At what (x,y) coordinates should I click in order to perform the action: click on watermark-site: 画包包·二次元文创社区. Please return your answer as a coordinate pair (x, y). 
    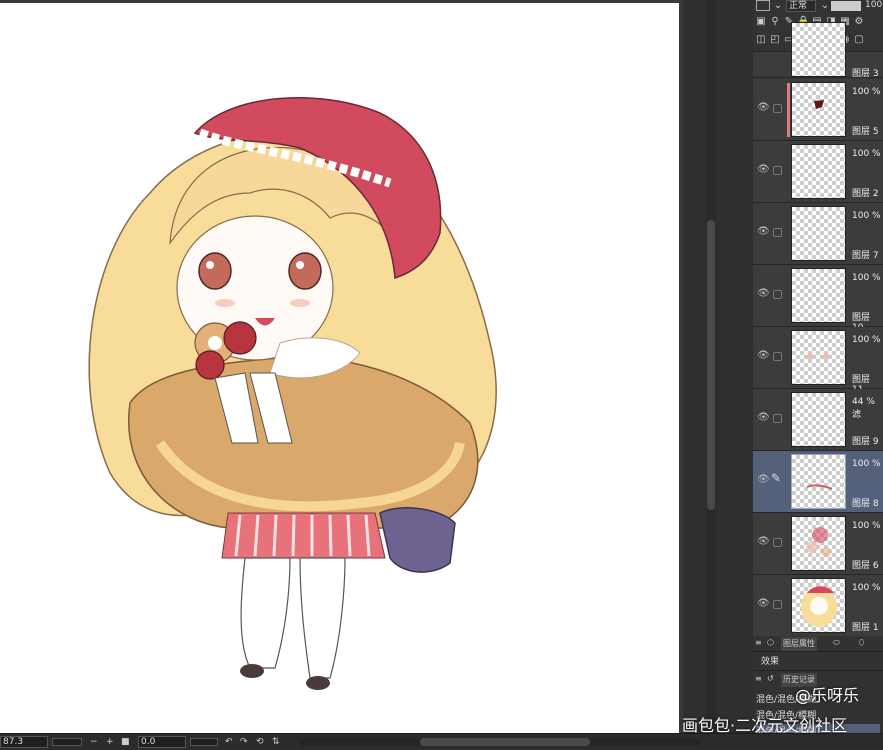
    Looking at the image, I should click on (765, 725).